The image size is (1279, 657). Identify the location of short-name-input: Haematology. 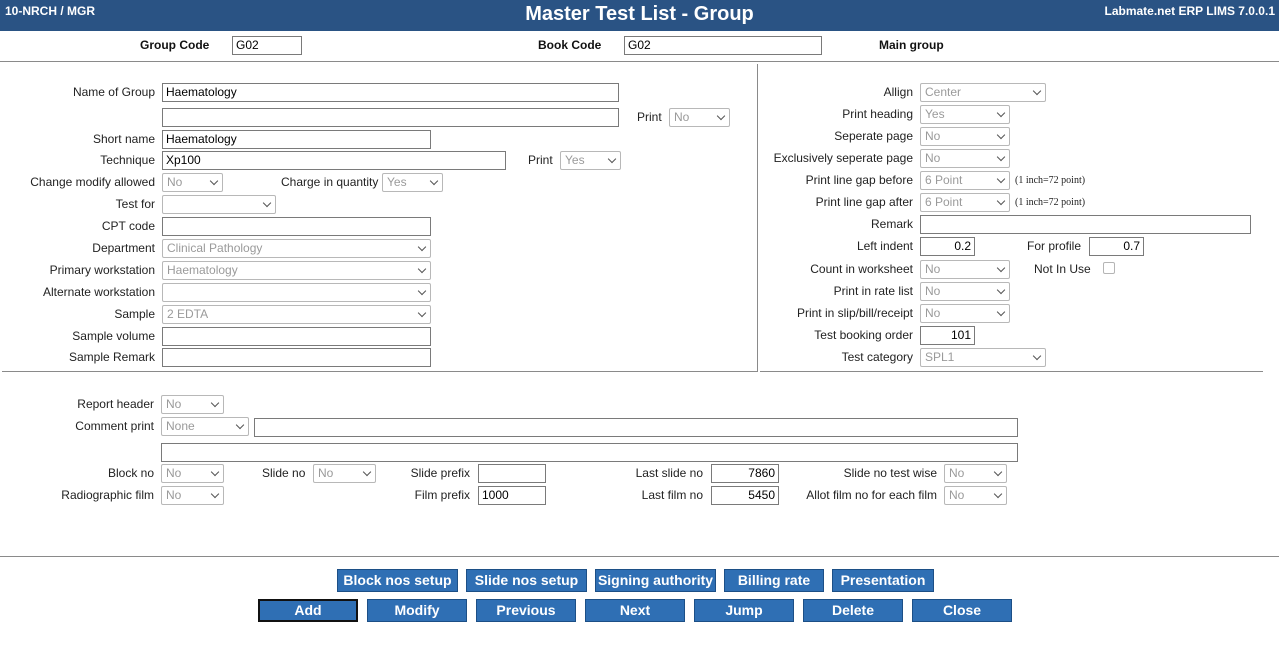
(296, 139).